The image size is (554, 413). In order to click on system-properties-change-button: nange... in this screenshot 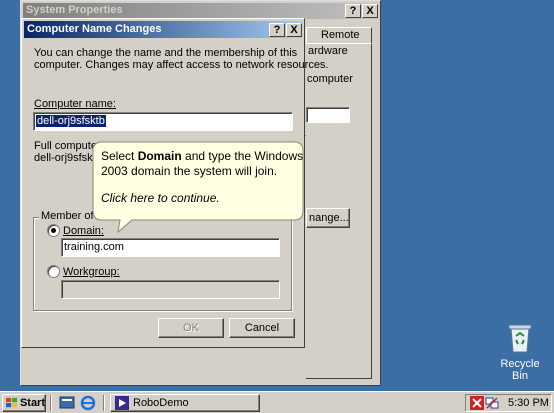, I will do `click(328, 218)`.